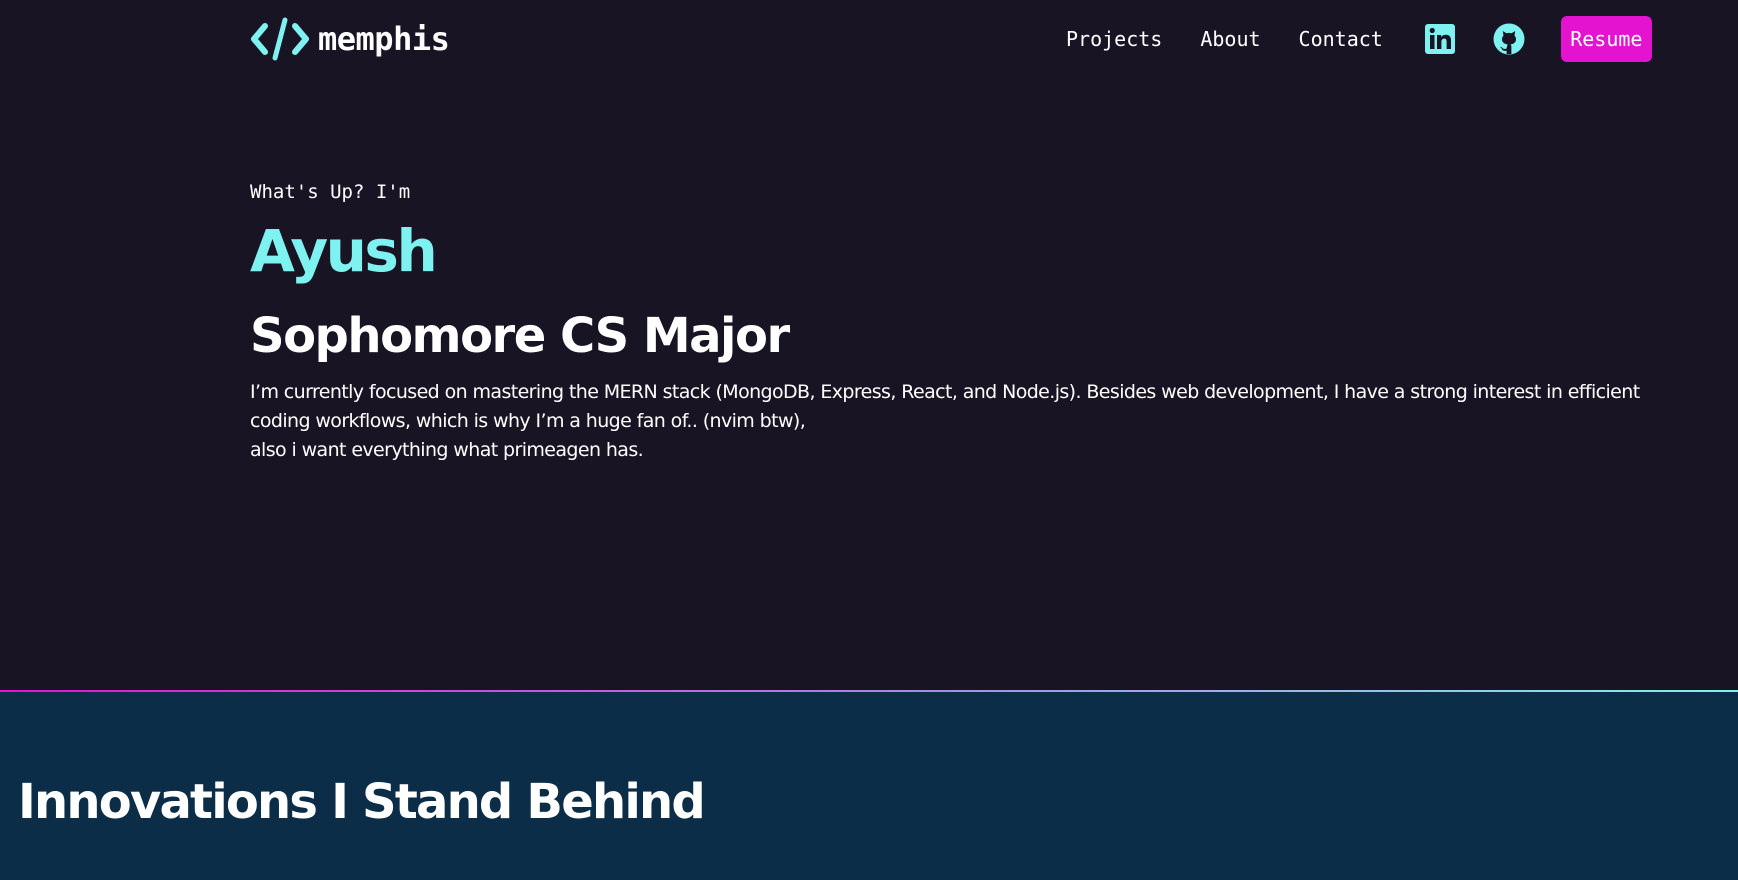 The width and height of the screenshot is (1738, 880). I want to click on github-icon, so click(1509, 39).